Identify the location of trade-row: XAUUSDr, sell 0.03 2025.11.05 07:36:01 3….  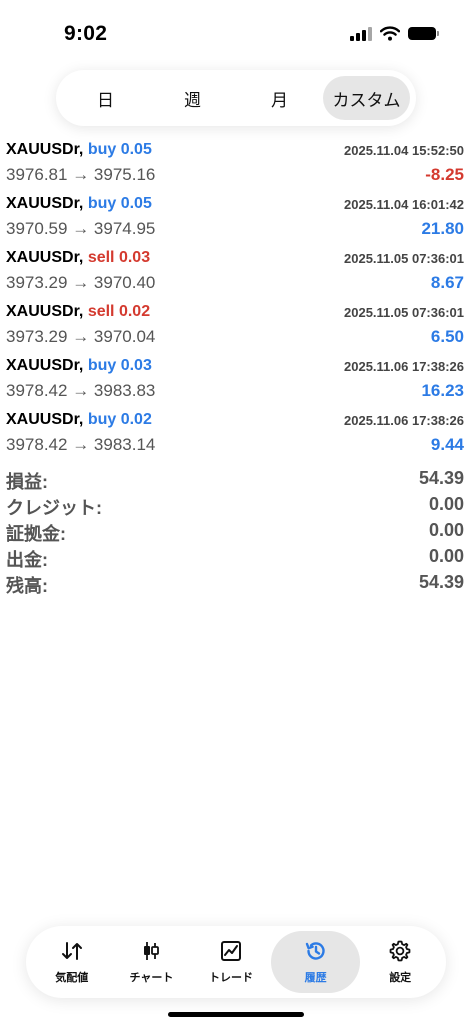
(236, 273).